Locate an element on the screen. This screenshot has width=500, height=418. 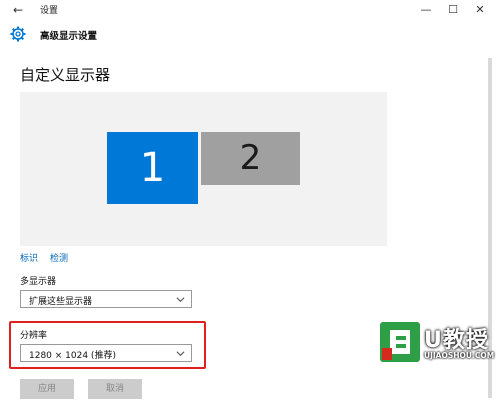
watermark-url: UJIAOSHOU.COM is located at coordinates (459, 355).